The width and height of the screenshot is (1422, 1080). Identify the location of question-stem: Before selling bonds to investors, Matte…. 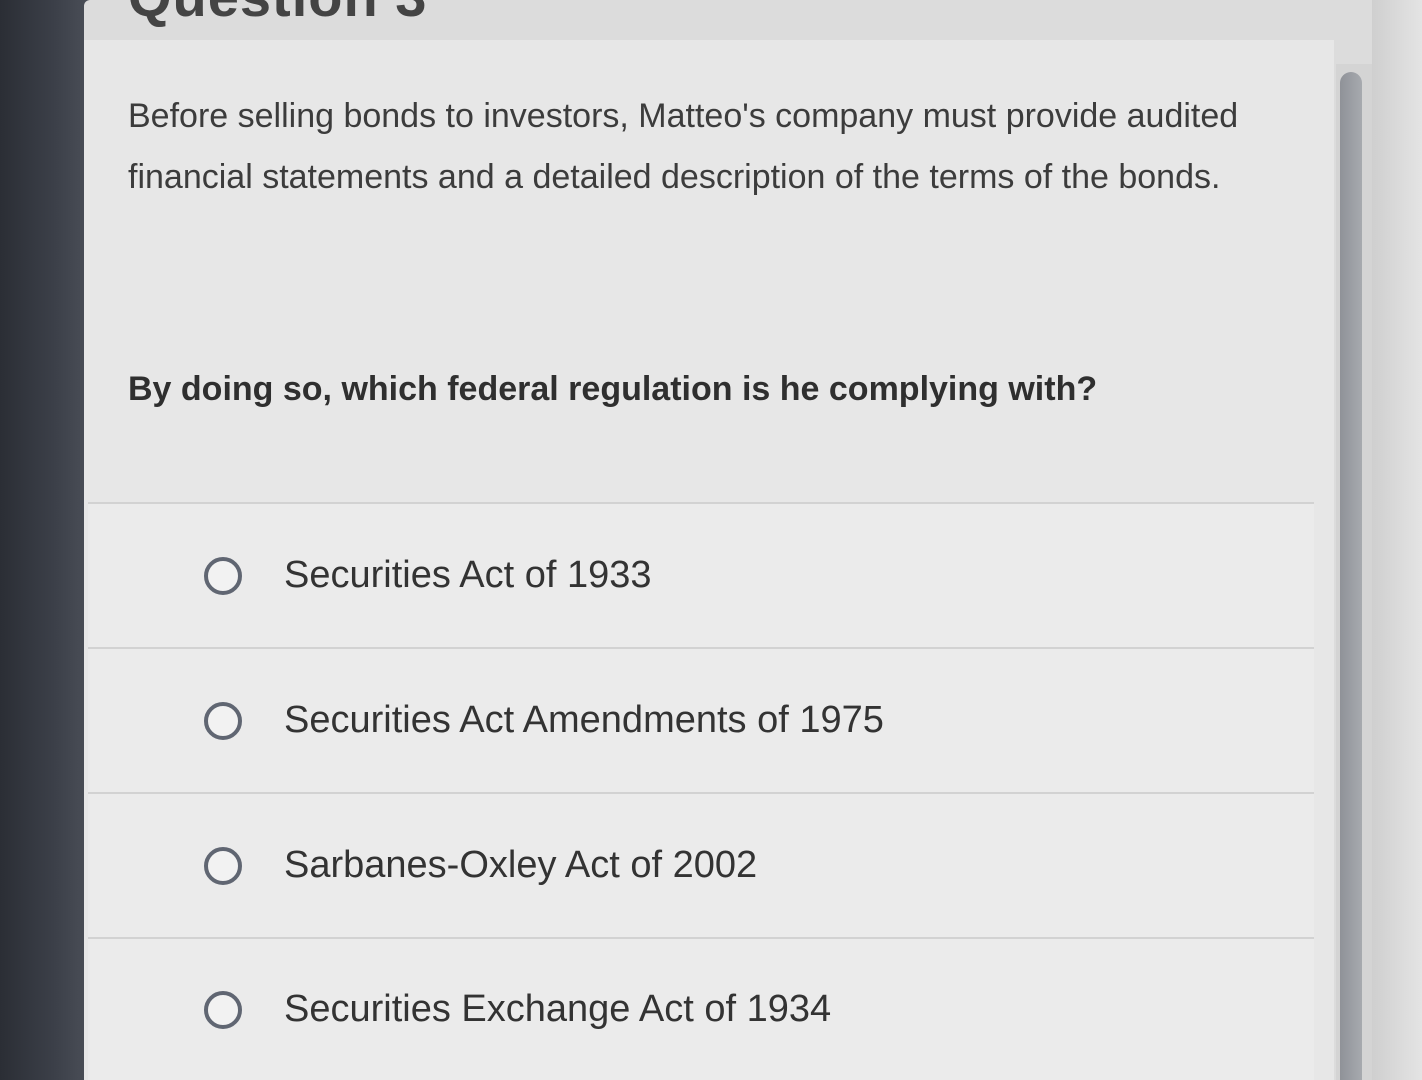
(683, 146).